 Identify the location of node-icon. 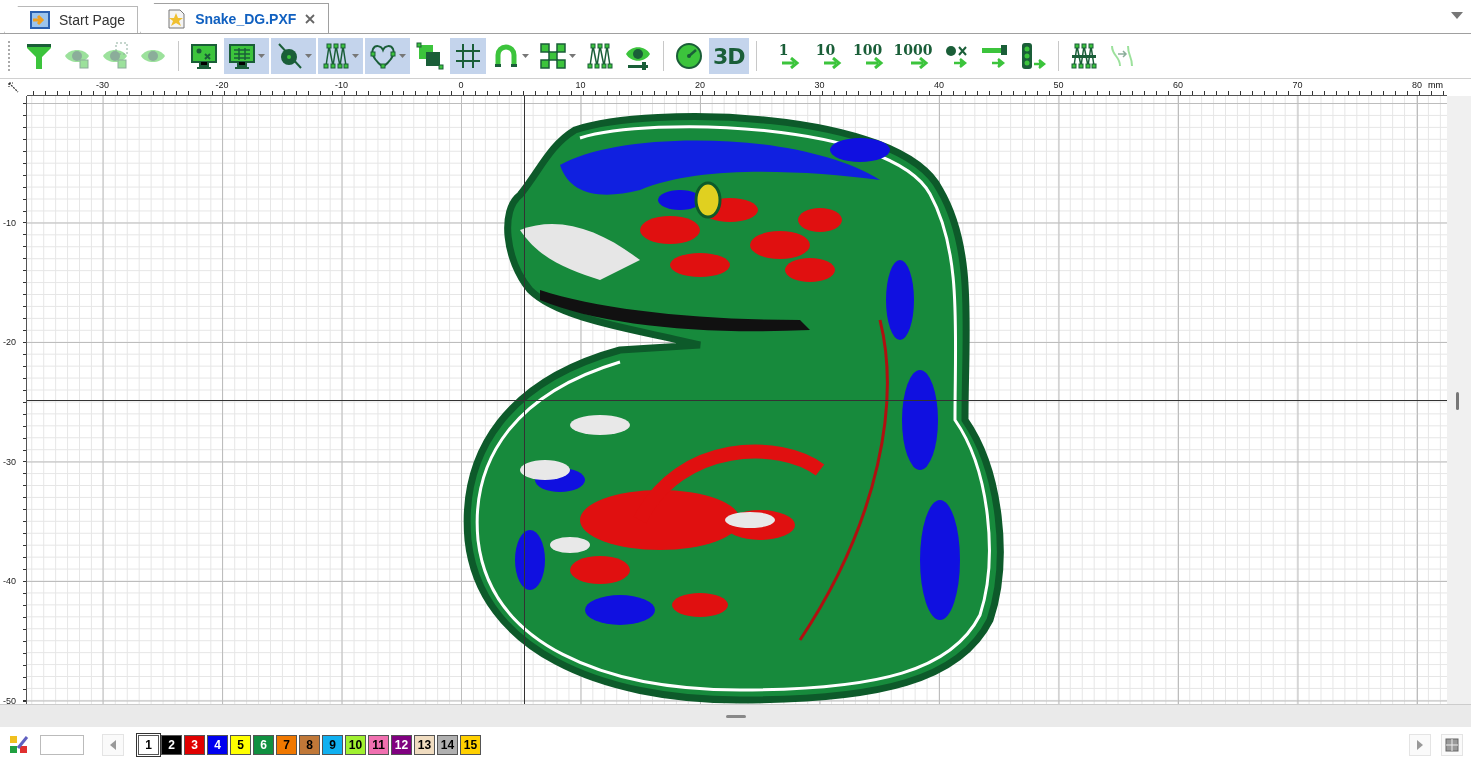
(289, 56).